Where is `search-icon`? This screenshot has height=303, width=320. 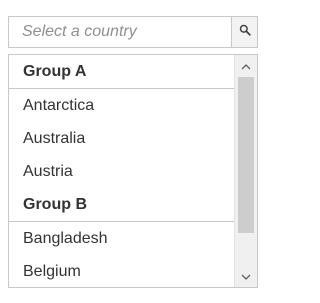 search-icon is located at coordinates (245, 32).